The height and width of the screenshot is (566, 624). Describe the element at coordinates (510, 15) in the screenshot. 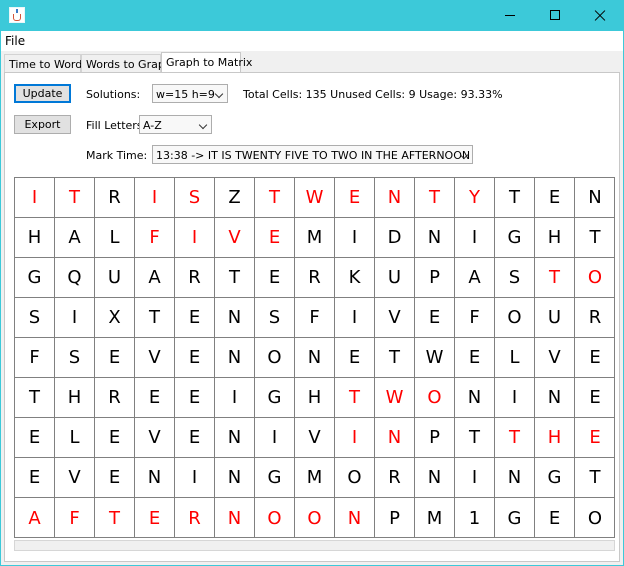

I see `minimize-button` at that location.